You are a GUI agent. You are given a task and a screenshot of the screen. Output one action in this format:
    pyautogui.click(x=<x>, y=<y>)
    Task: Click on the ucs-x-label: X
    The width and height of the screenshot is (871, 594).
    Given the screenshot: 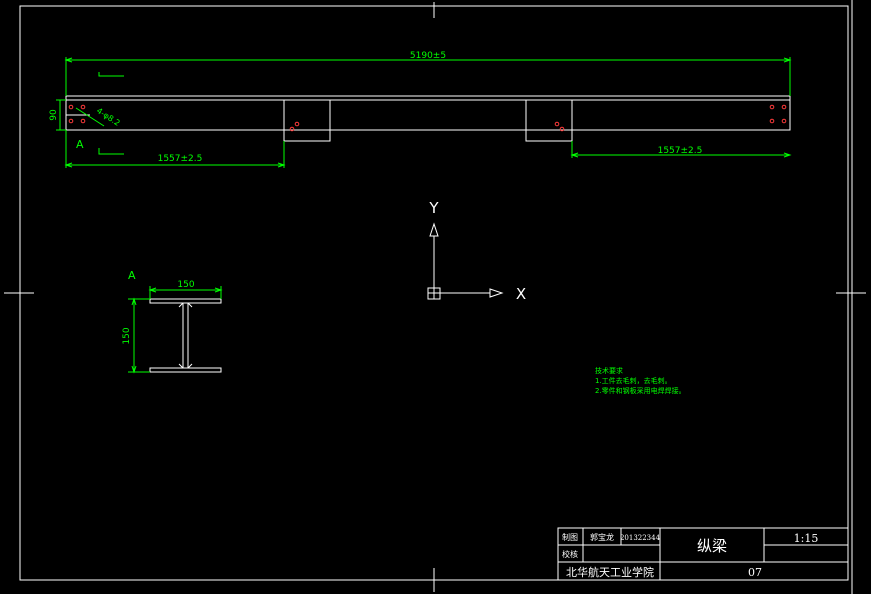 What is the action you would take?
    pyautogui.click(x=521, y=294)
    